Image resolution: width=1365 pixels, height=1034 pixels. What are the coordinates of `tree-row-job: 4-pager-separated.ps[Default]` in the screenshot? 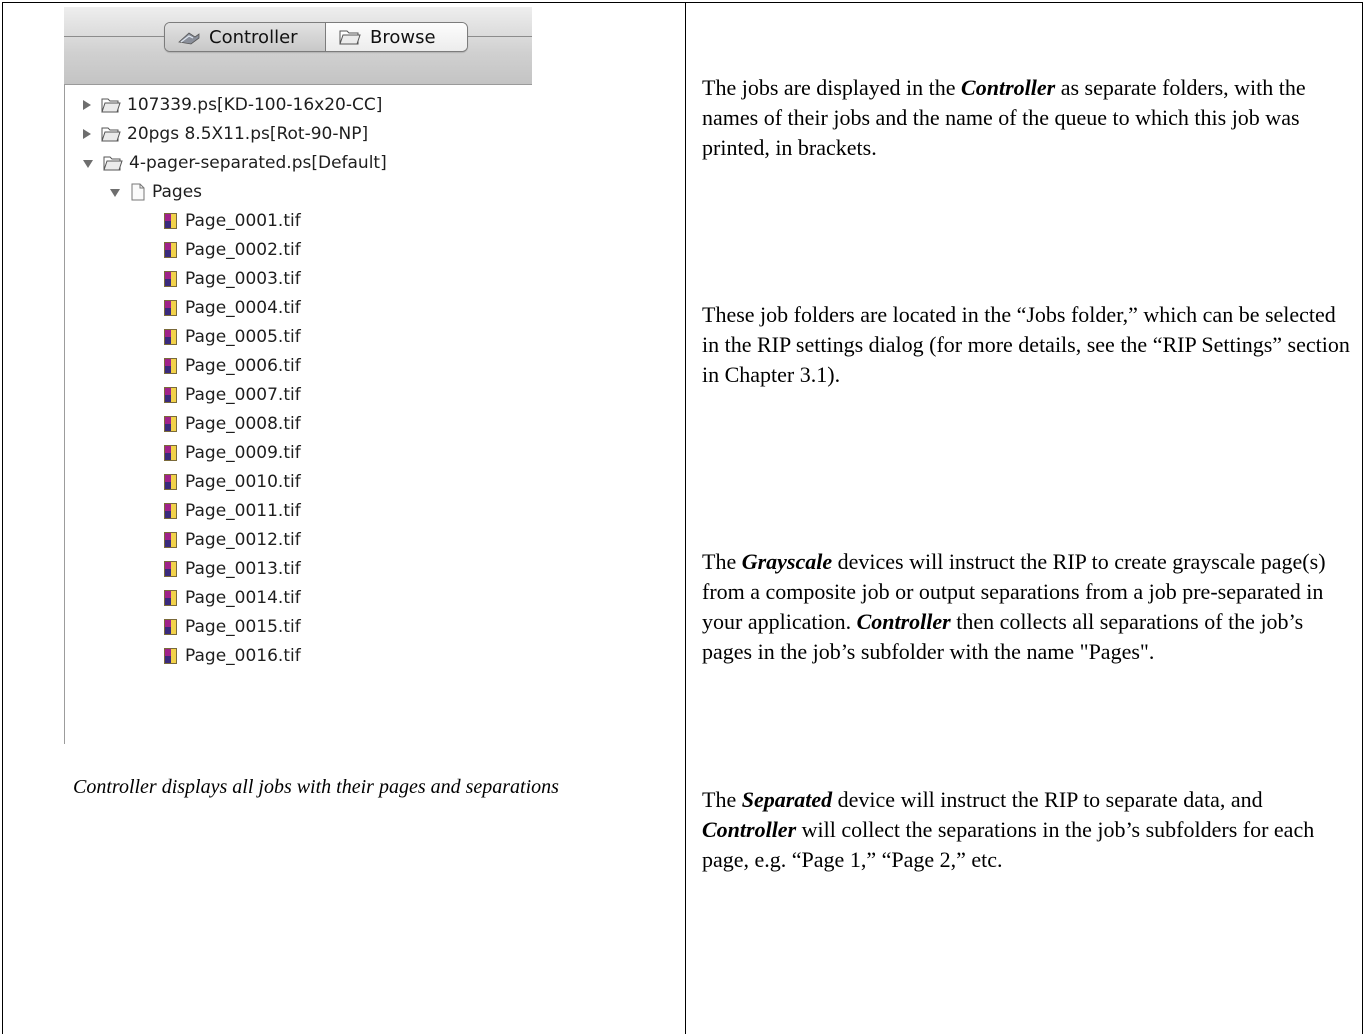 It's located at (235, 163).